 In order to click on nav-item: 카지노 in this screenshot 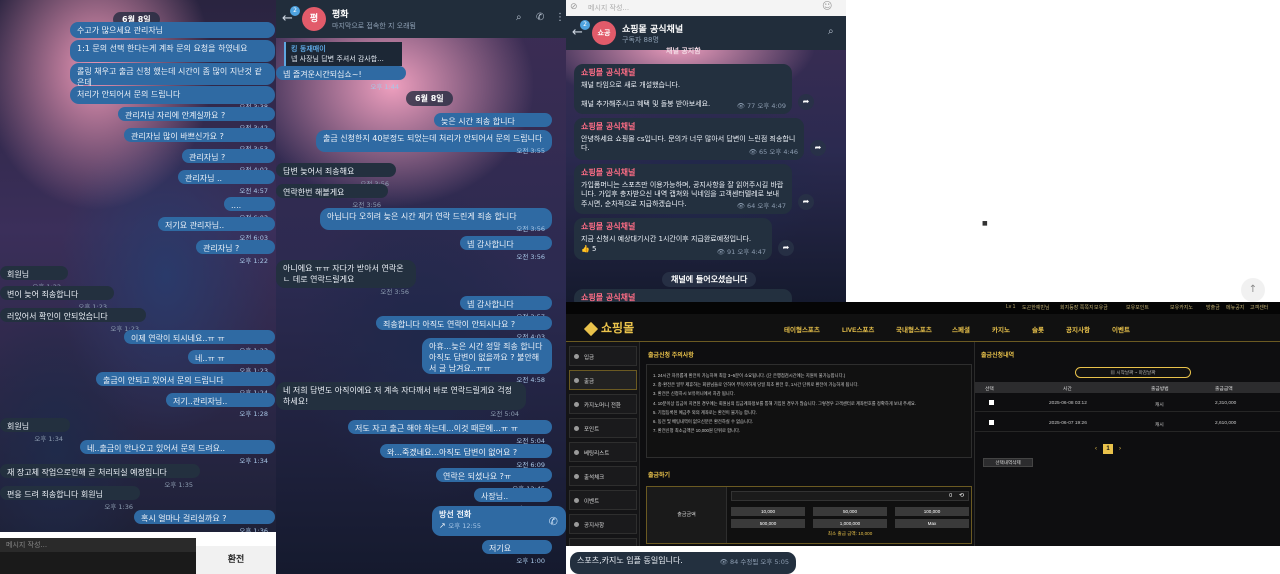, I will do `click(1001, 329)`.